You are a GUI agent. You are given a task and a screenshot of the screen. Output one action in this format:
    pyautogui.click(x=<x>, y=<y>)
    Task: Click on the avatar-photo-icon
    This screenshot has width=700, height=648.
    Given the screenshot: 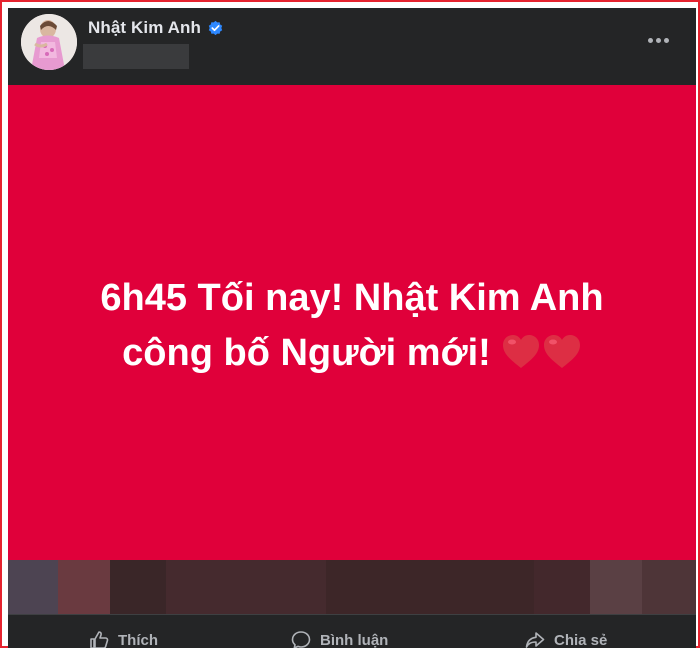 What is the action you would take?
    pyautogui.click(x=49, y=42)
    